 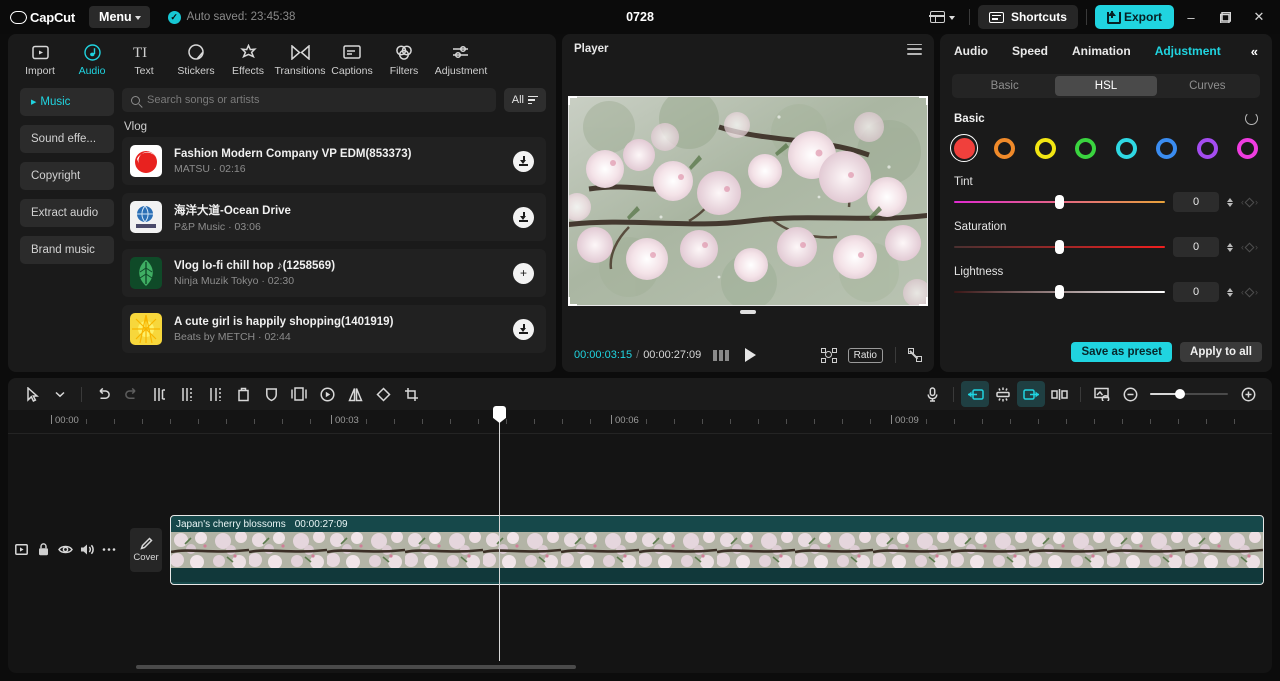 I want to click on lightness-slider, so click(x=1059, y=292).